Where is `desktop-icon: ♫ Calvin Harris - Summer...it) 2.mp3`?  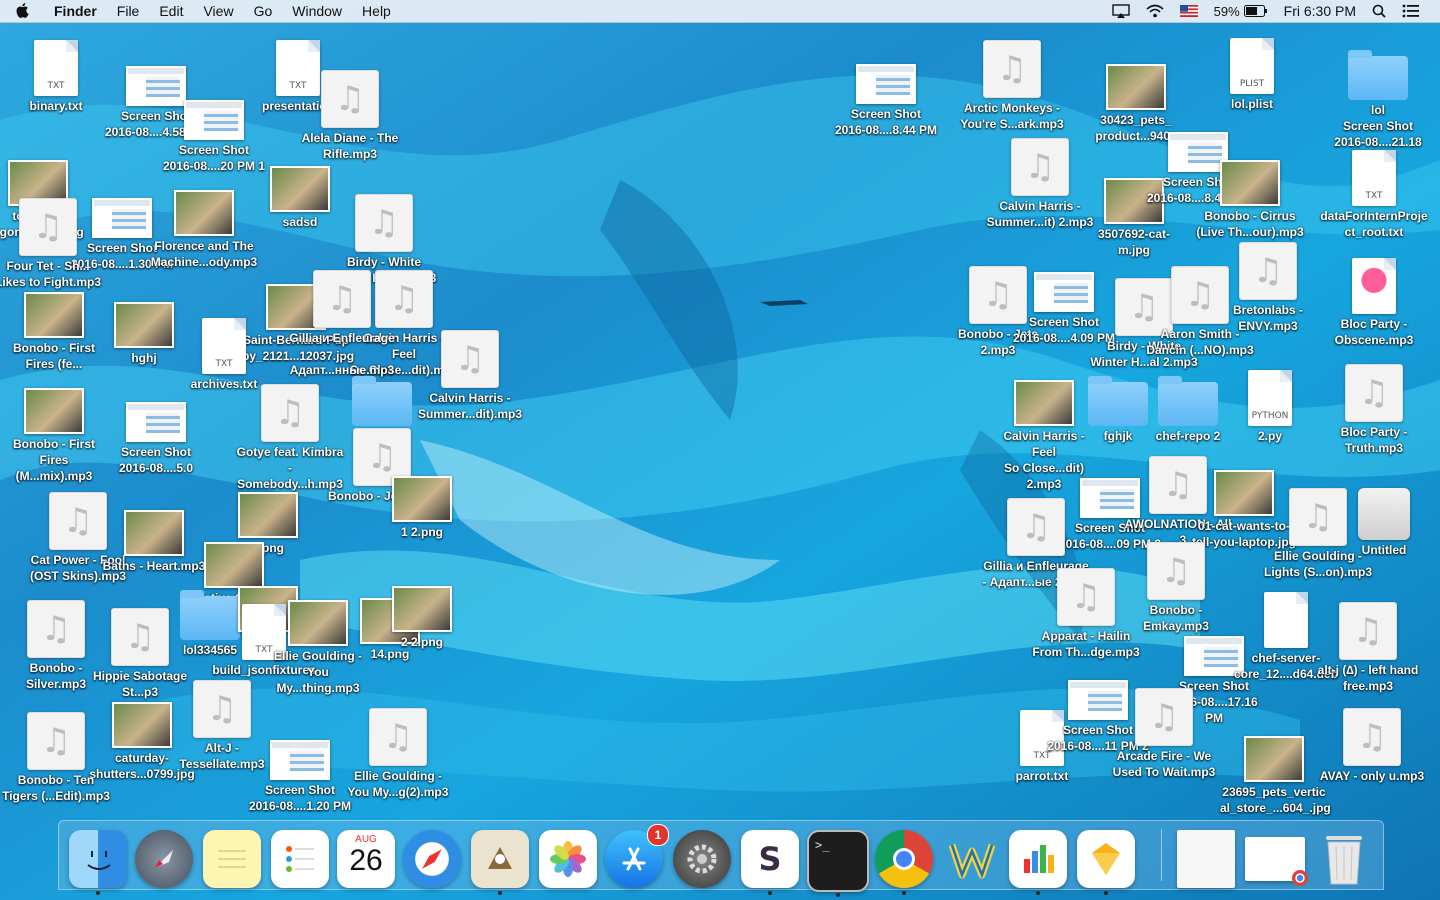 desktop-icon: ♫ Calvin Harris - Summer...it) 2.mp3 is located at coordinates (1040, 183).